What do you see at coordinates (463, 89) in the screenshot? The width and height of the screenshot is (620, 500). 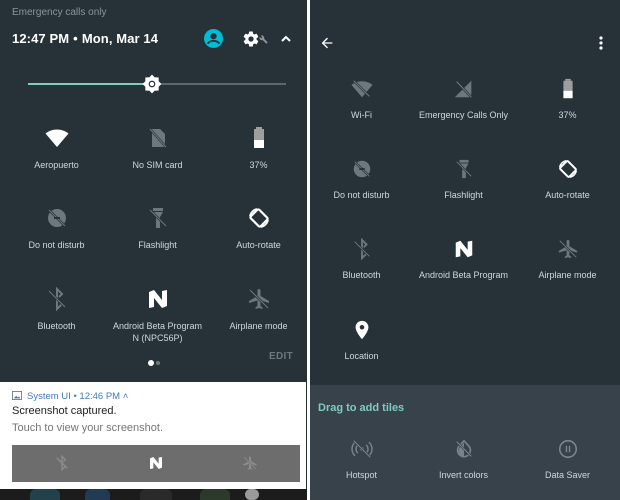 I see `no-signal-icon` at bounding box center [463, 89].